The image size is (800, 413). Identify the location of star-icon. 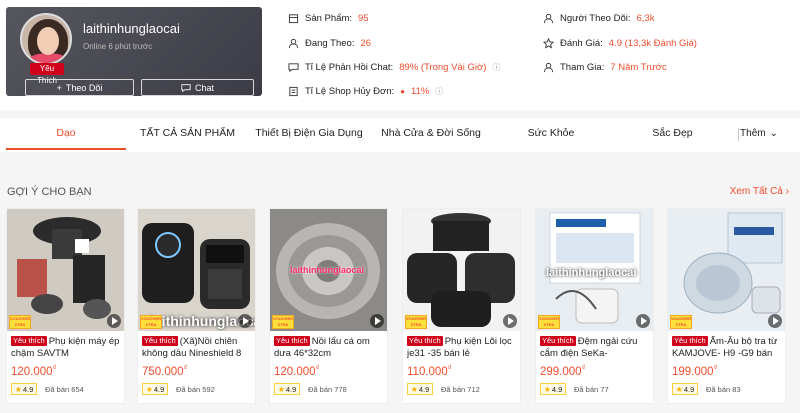
(548, 43).